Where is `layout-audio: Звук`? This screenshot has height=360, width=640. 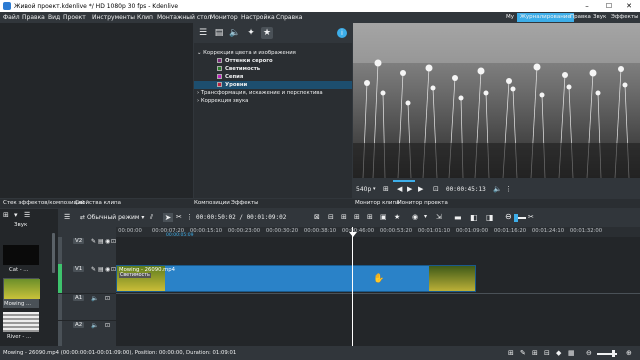 layout-audio: Звук is located at coordinates (599, 17).